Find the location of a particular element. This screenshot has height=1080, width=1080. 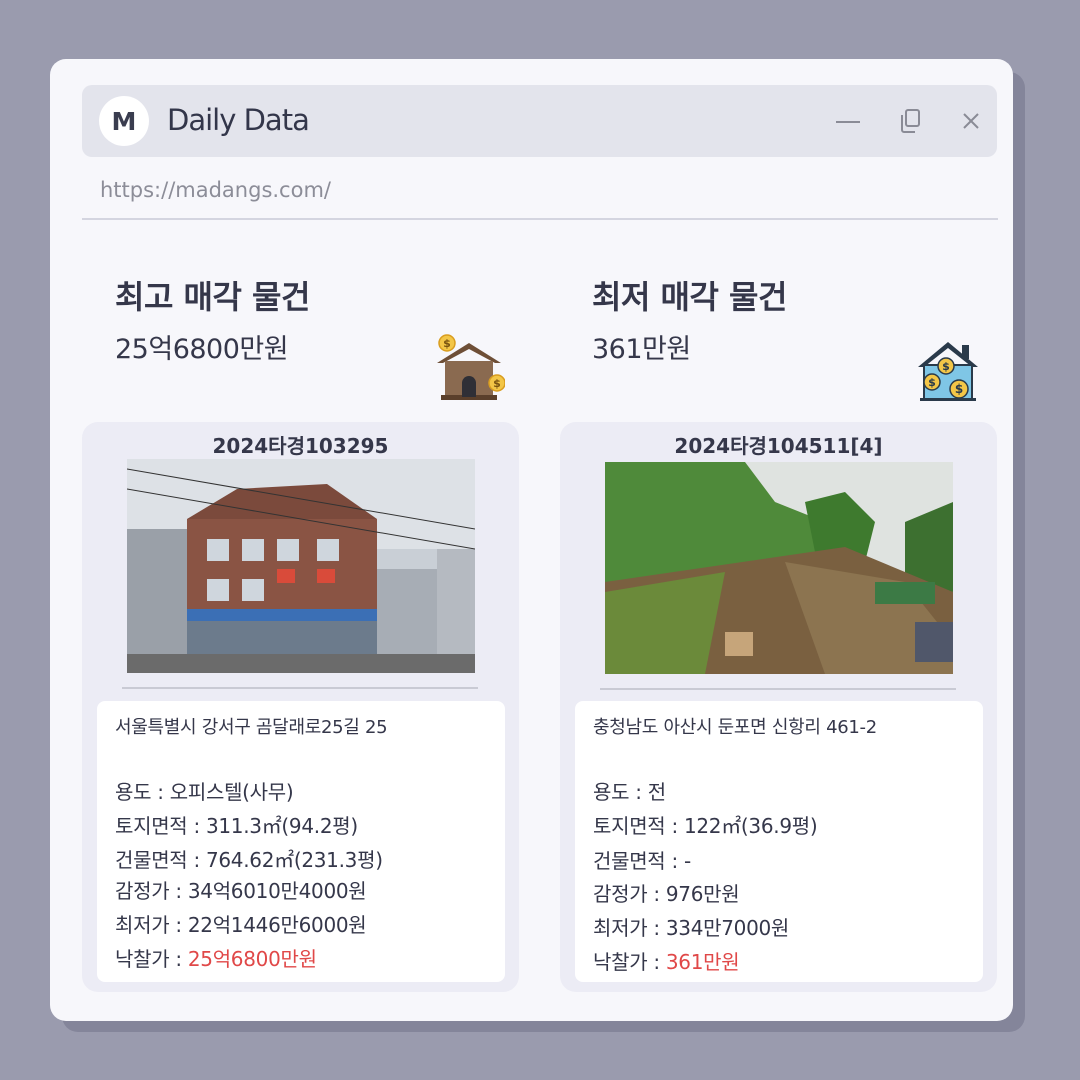

title-bar: M Daily Data is located at coordinates (539, 121).